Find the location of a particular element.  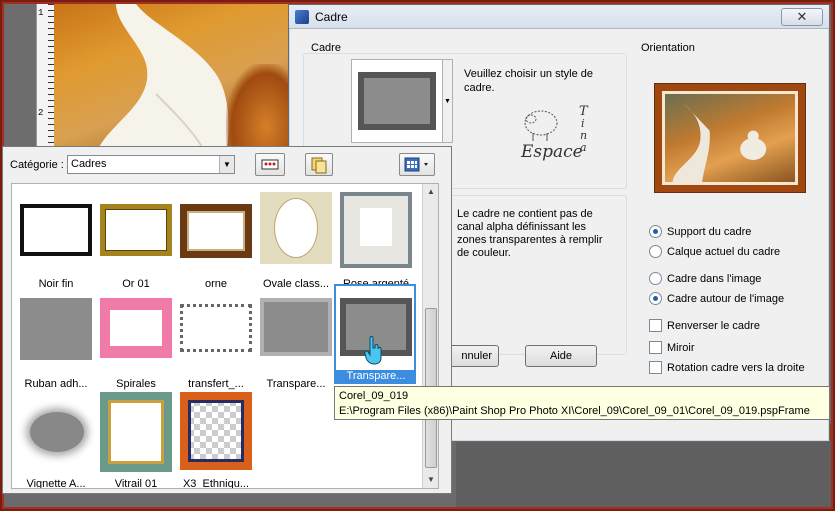

frame-tile: Noir fin is located at coordinates (55, 242).